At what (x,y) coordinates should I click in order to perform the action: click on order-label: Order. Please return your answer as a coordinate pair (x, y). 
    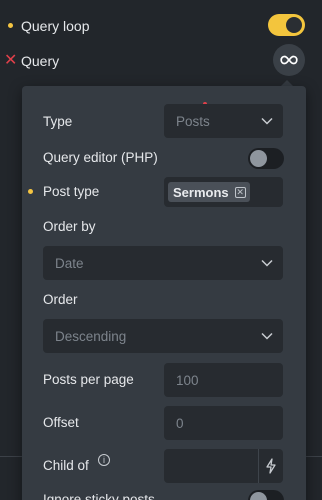
    Looking at the image, I should click on (60, 299).